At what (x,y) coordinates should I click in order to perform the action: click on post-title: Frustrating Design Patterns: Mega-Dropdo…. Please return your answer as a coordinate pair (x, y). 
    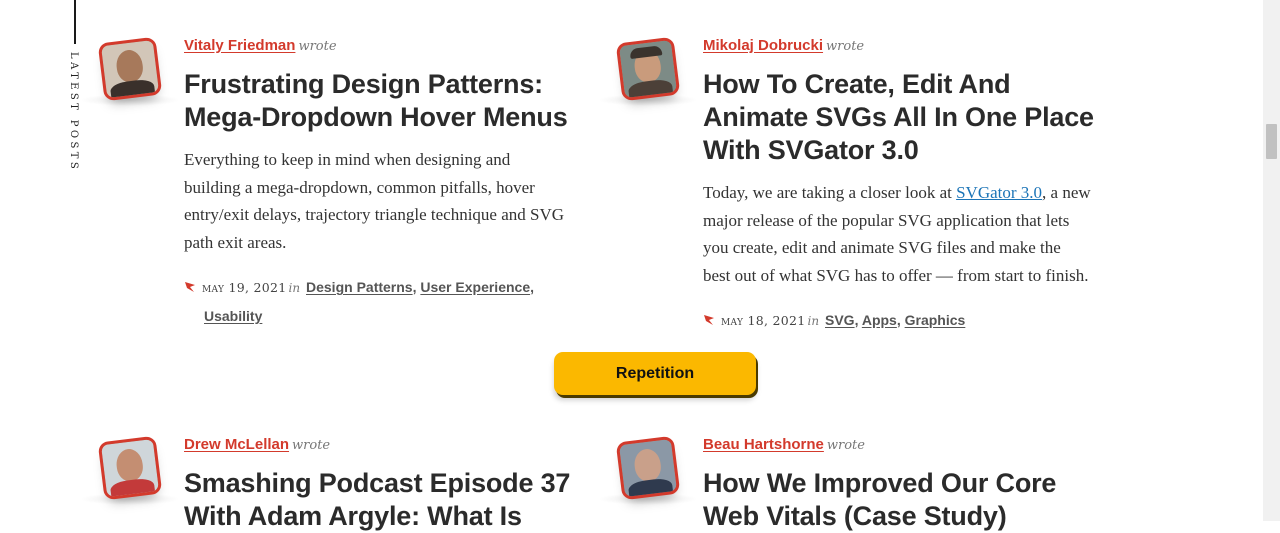
    Looking at the image, I should click on (376, 101).